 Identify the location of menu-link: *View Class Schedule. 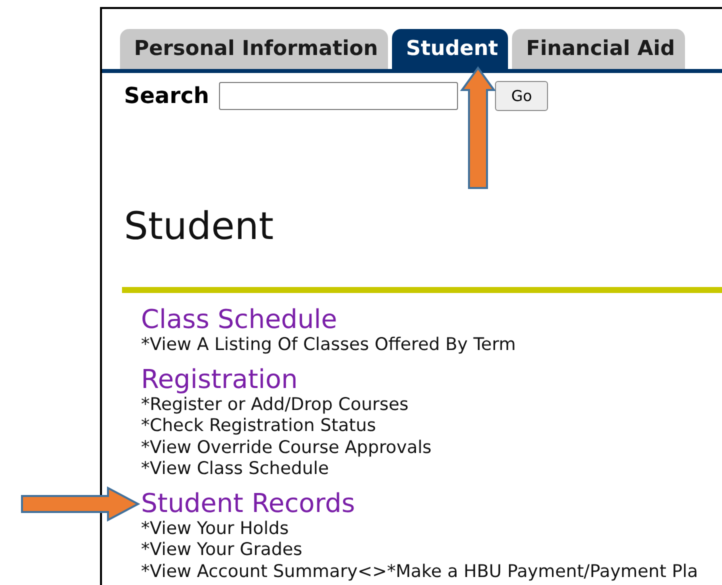
(235, 469).